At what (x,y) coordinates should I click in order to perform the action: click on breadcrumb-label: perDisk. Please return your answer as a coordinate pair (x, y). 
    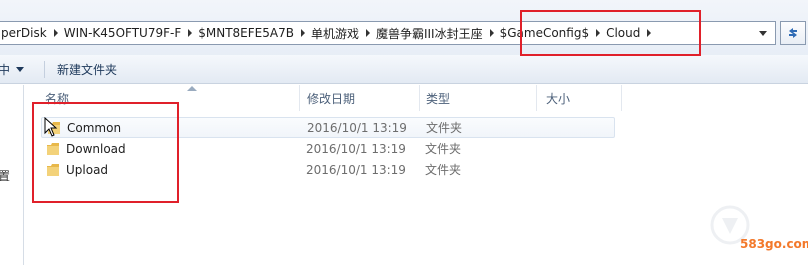
    Looking at the image, I should click on (24, 33).